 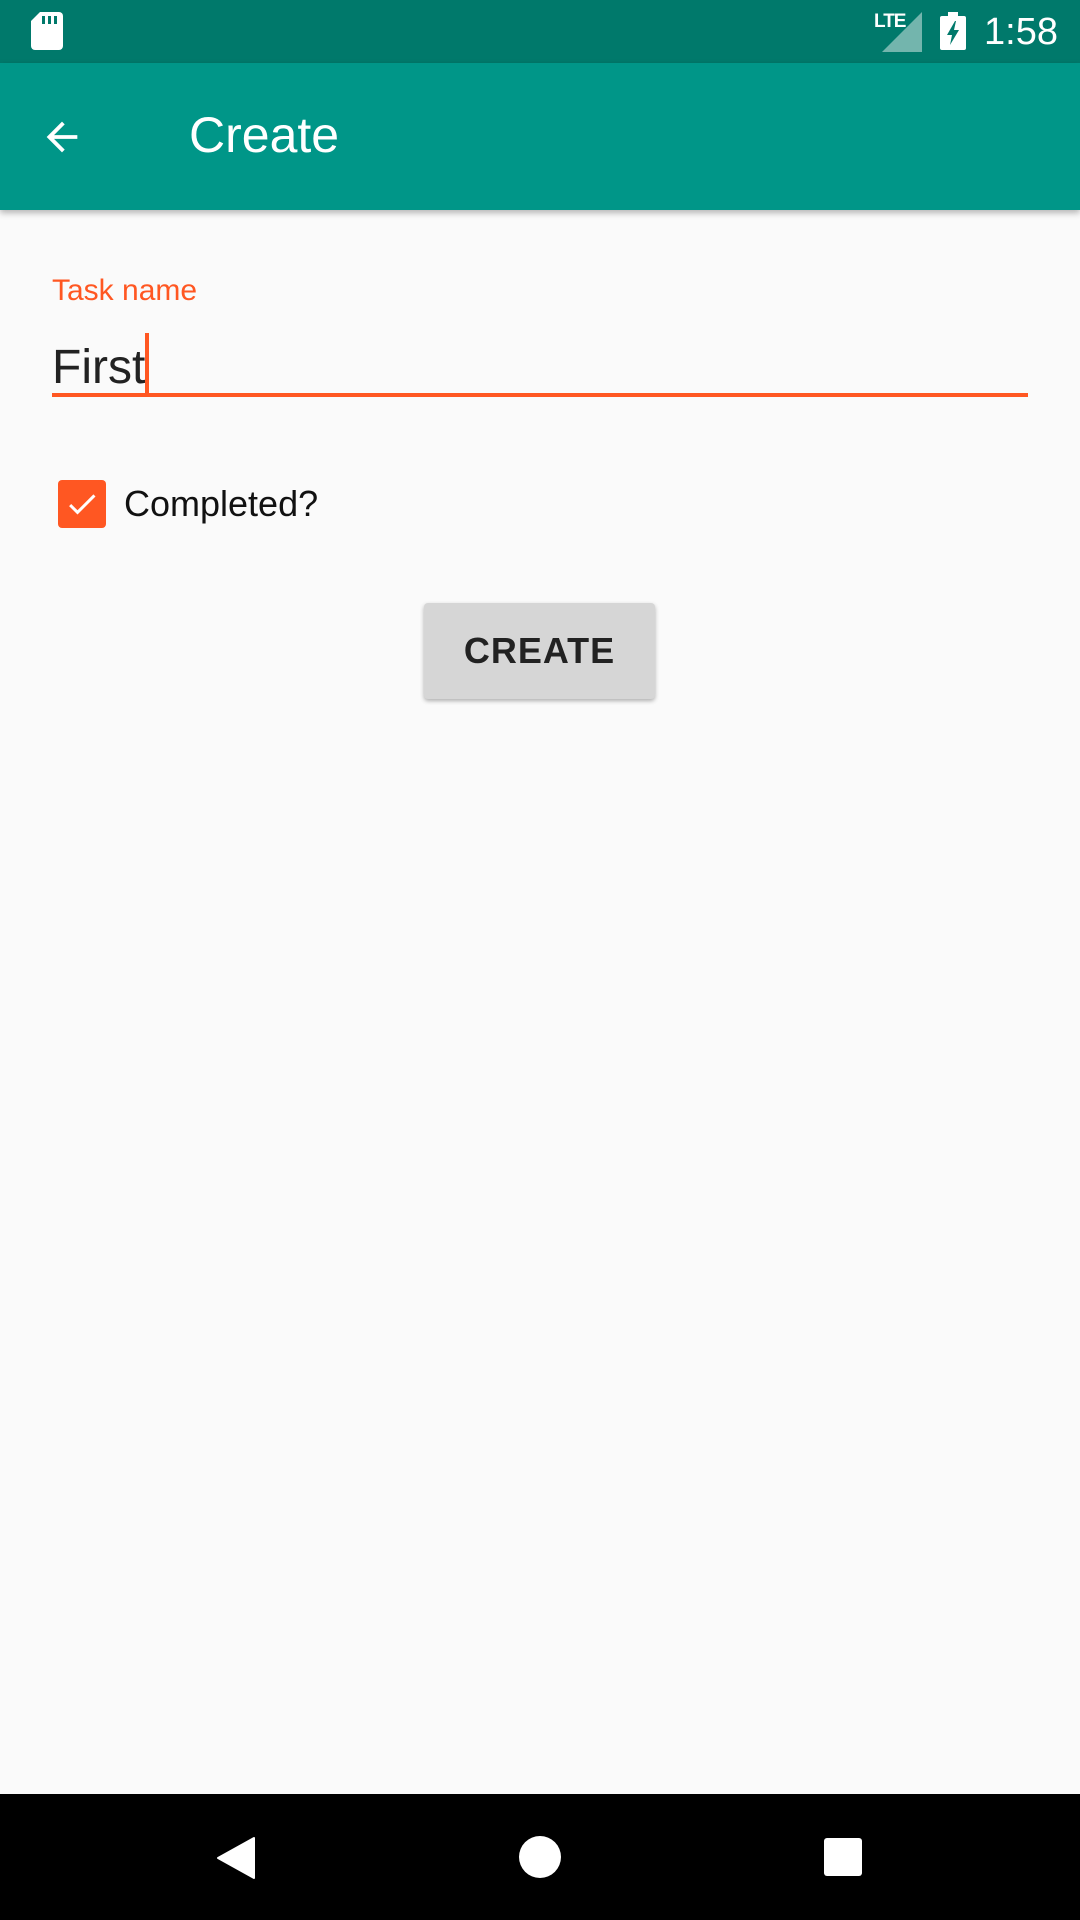 I want to click on task-name-value: First, so click(x=99, y=367).